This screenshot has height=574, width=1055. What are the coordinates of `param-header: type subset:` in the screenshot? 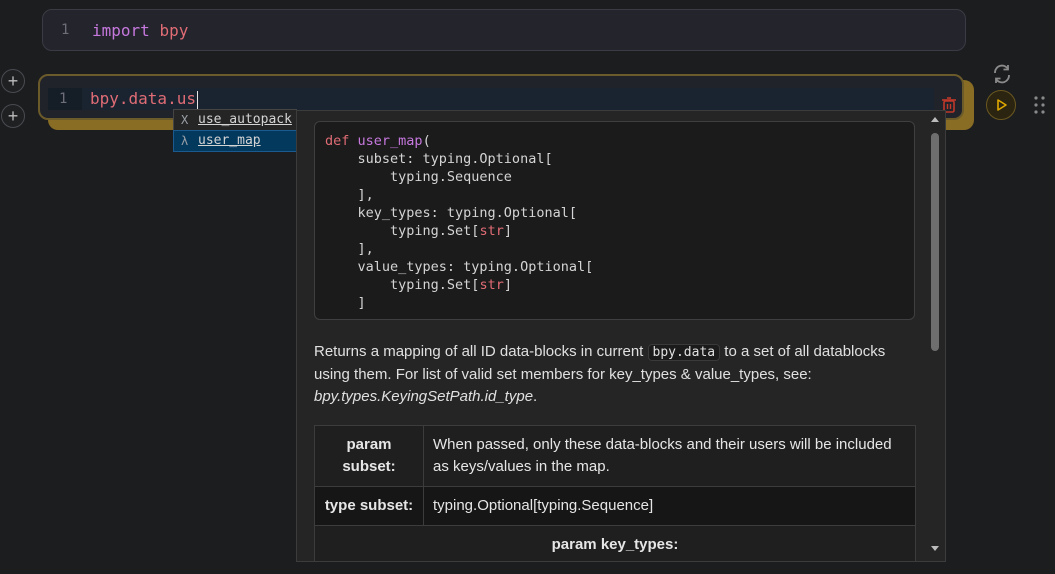 It's located at (369, 506).